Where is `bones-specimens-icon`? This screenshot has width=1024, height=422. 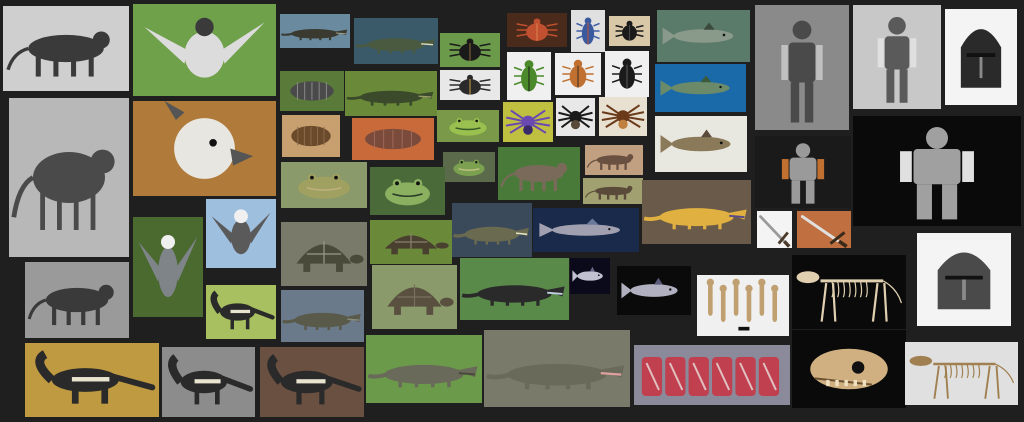
bones-specimens-icon is located at coordinates (742, 304).